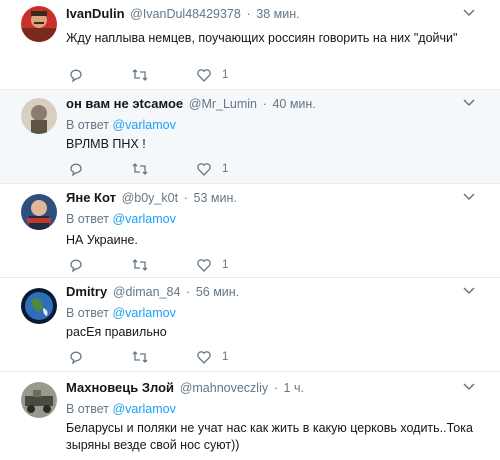 The height and width of the screenshot is (460, 500). What do you see at coordinates (91, 197) in the screenshot?
I see `user-name: Яне Кот` at bounding box center [91, 197].